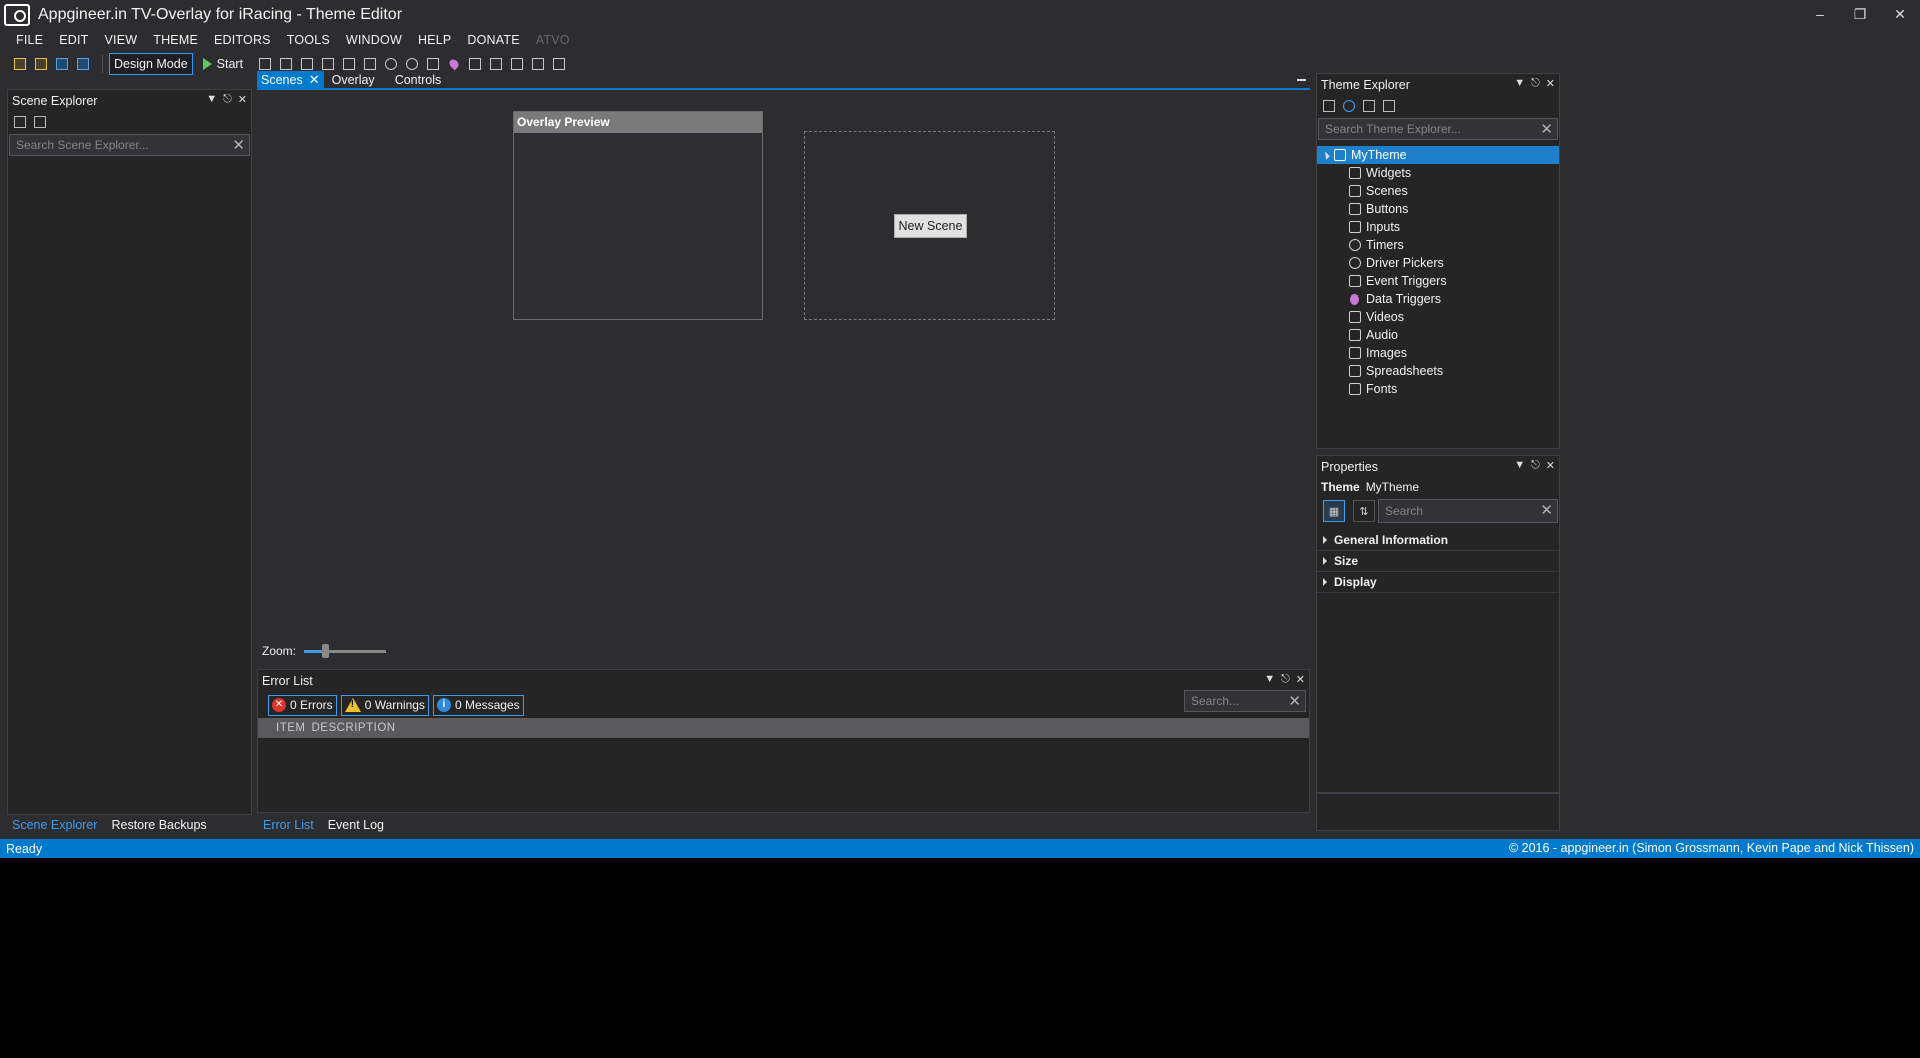 The width and height of the screenshot is (1920, 1058). I want to click on menu-help: HELP, so click(434, 40).